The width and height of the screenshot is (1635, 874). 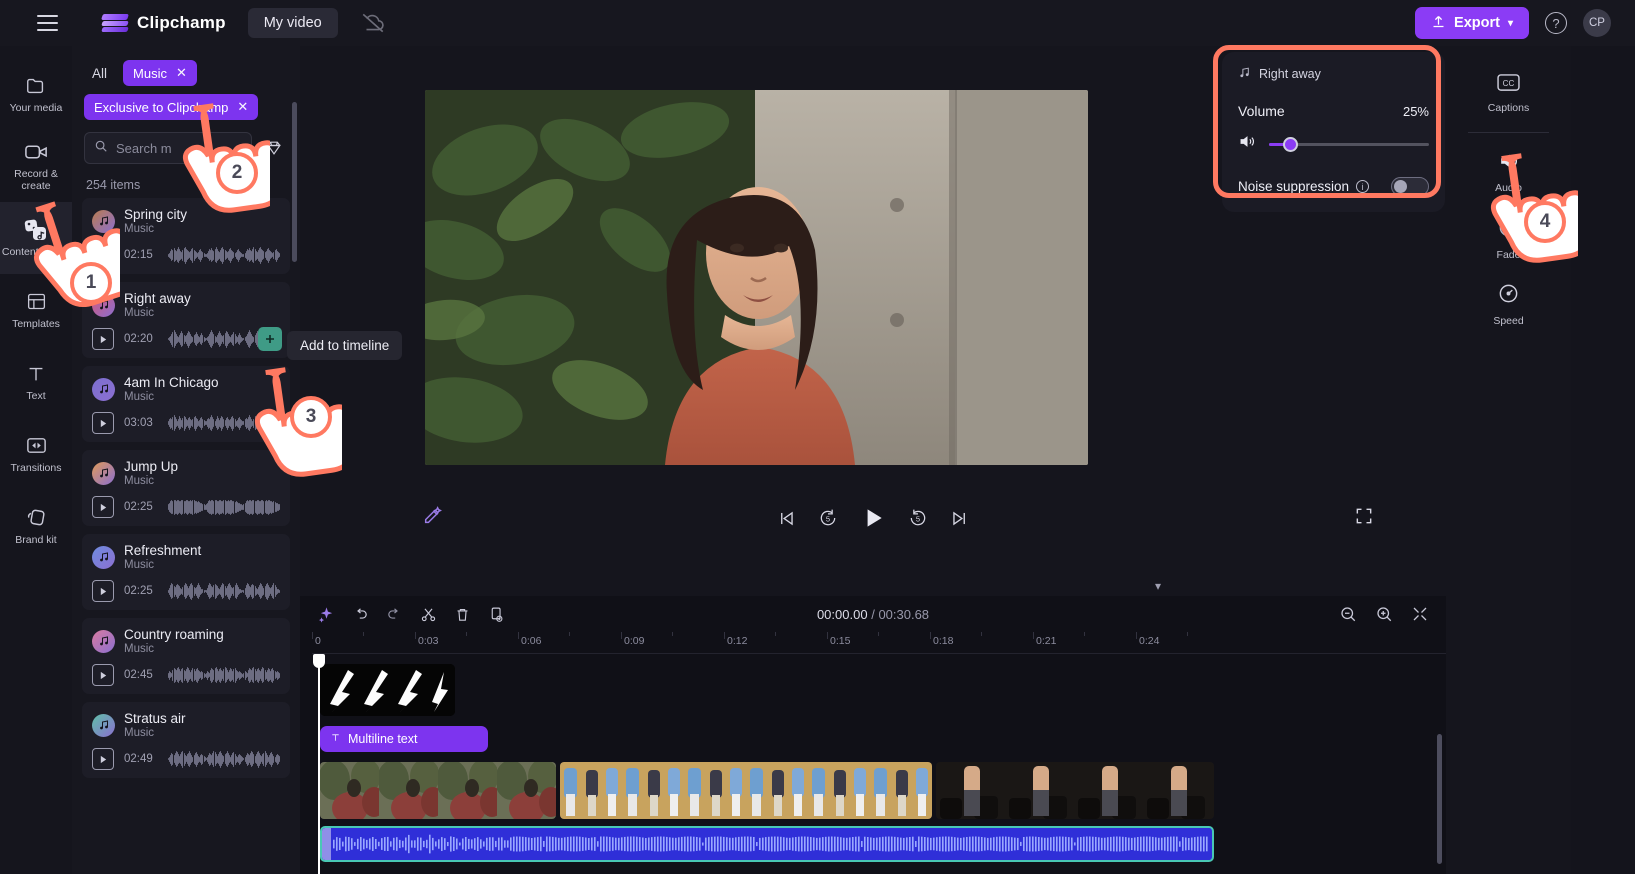 What do you see at coordinates (186, 572) in the screenshot?
I see `library-track-item: Refreshment Music 02:25` at bounding box center [186, 572].